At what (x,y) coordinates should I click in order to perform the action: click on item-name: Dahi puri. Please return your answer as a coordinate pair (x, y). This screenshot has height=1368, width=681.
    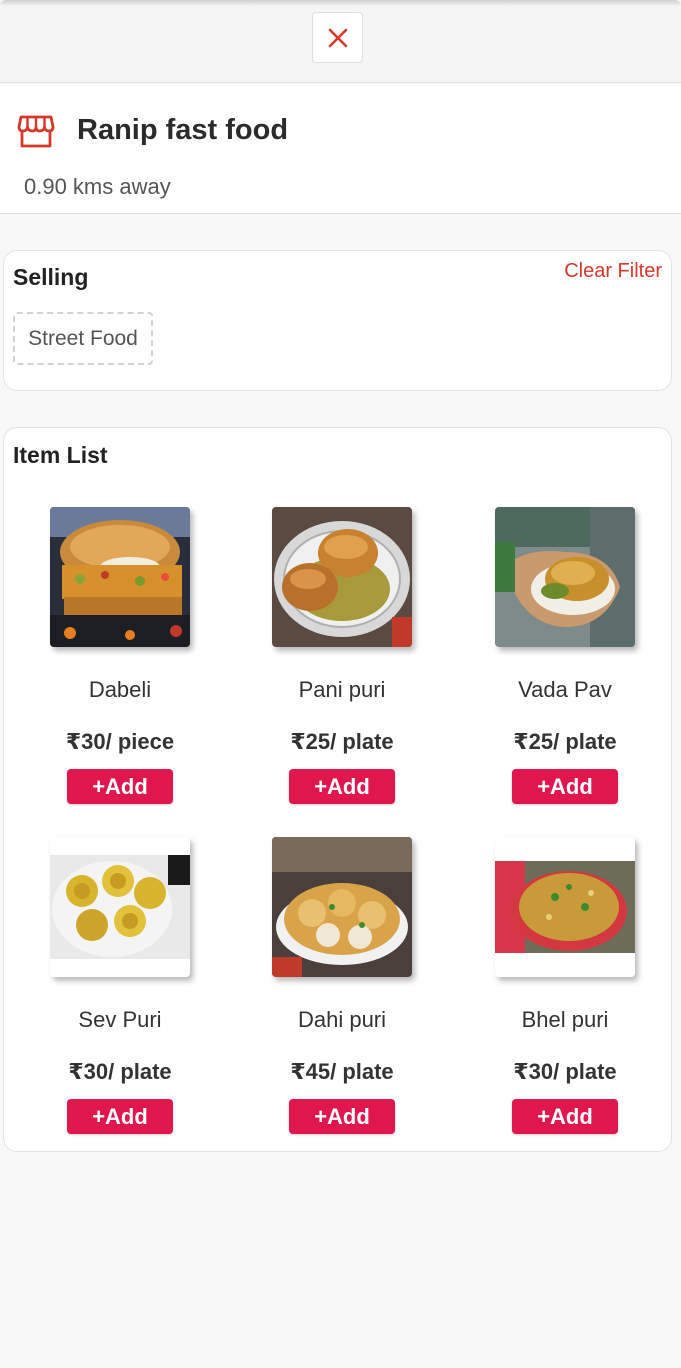
    Looking at the image, I should click on (342, 1019).